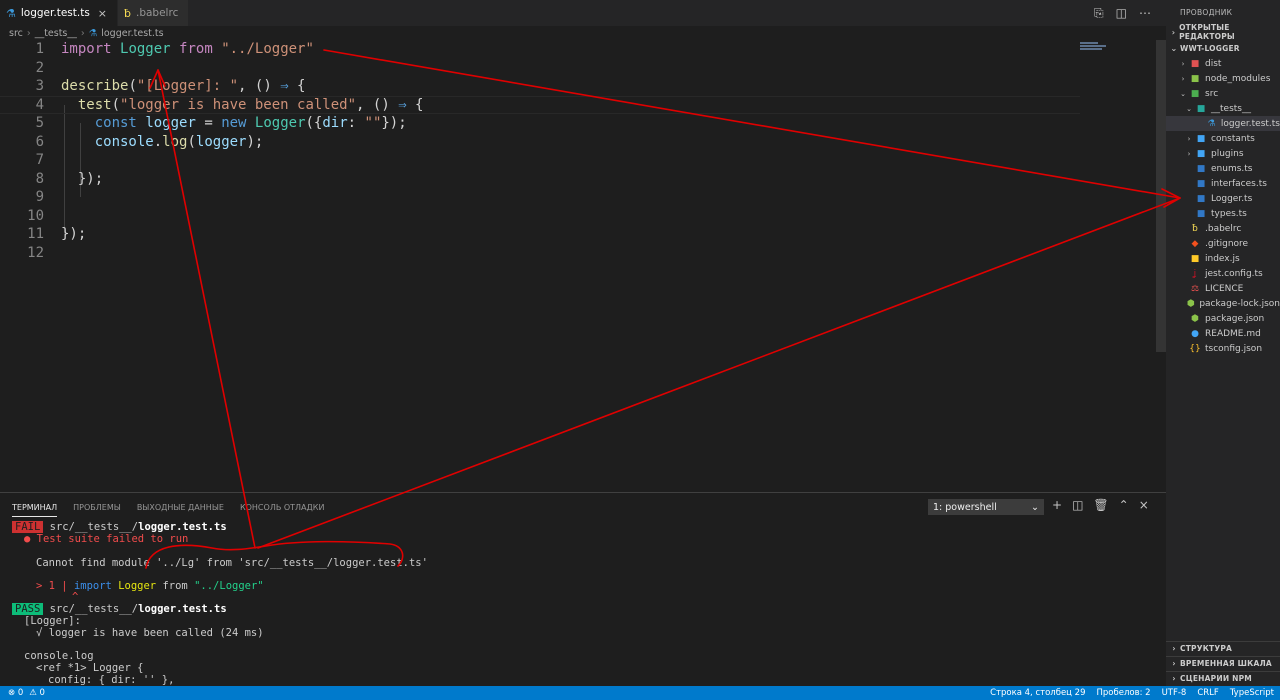  What do you see at coordinates (39, 160) in the screenshot?
I see `code-line: 7` at bounding box center [39, 160].